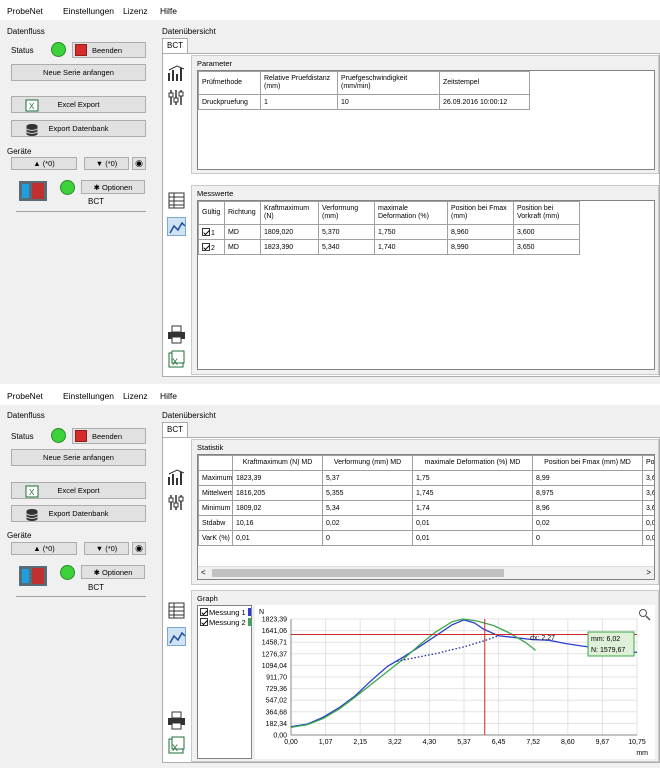 This screenshot has width=660, height=768. I want to click on horizontal-scrollbar: < >, so click(426, 572).